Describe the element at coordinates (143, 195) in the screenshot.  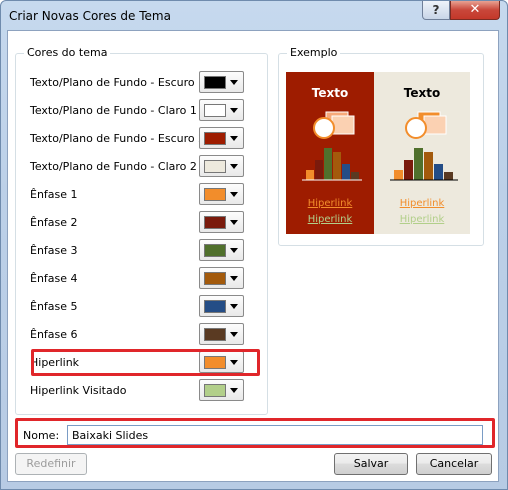
I see `color-row: Ênfase 1` at that location.